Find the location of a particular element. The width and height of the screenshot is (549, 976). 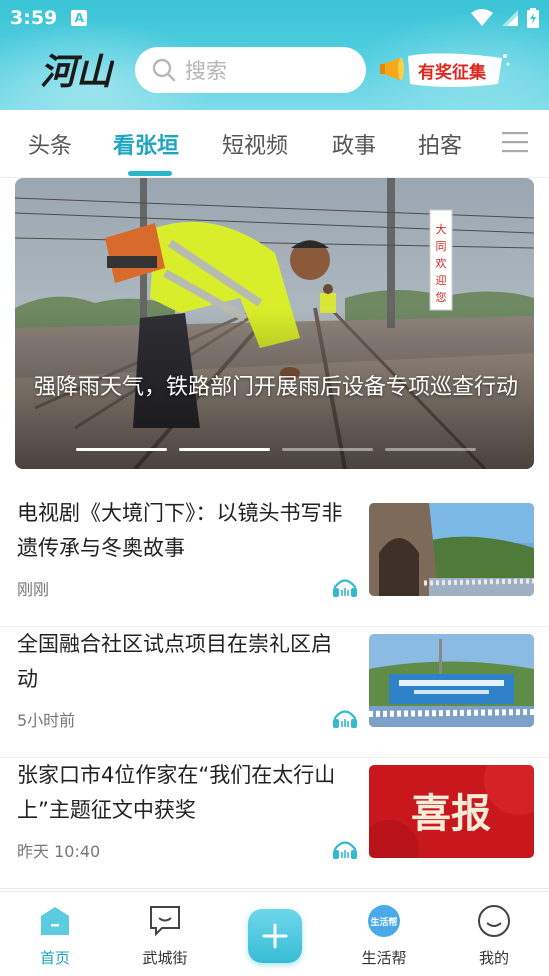

status-time: 3:59 is located at coordinates (34, 18).